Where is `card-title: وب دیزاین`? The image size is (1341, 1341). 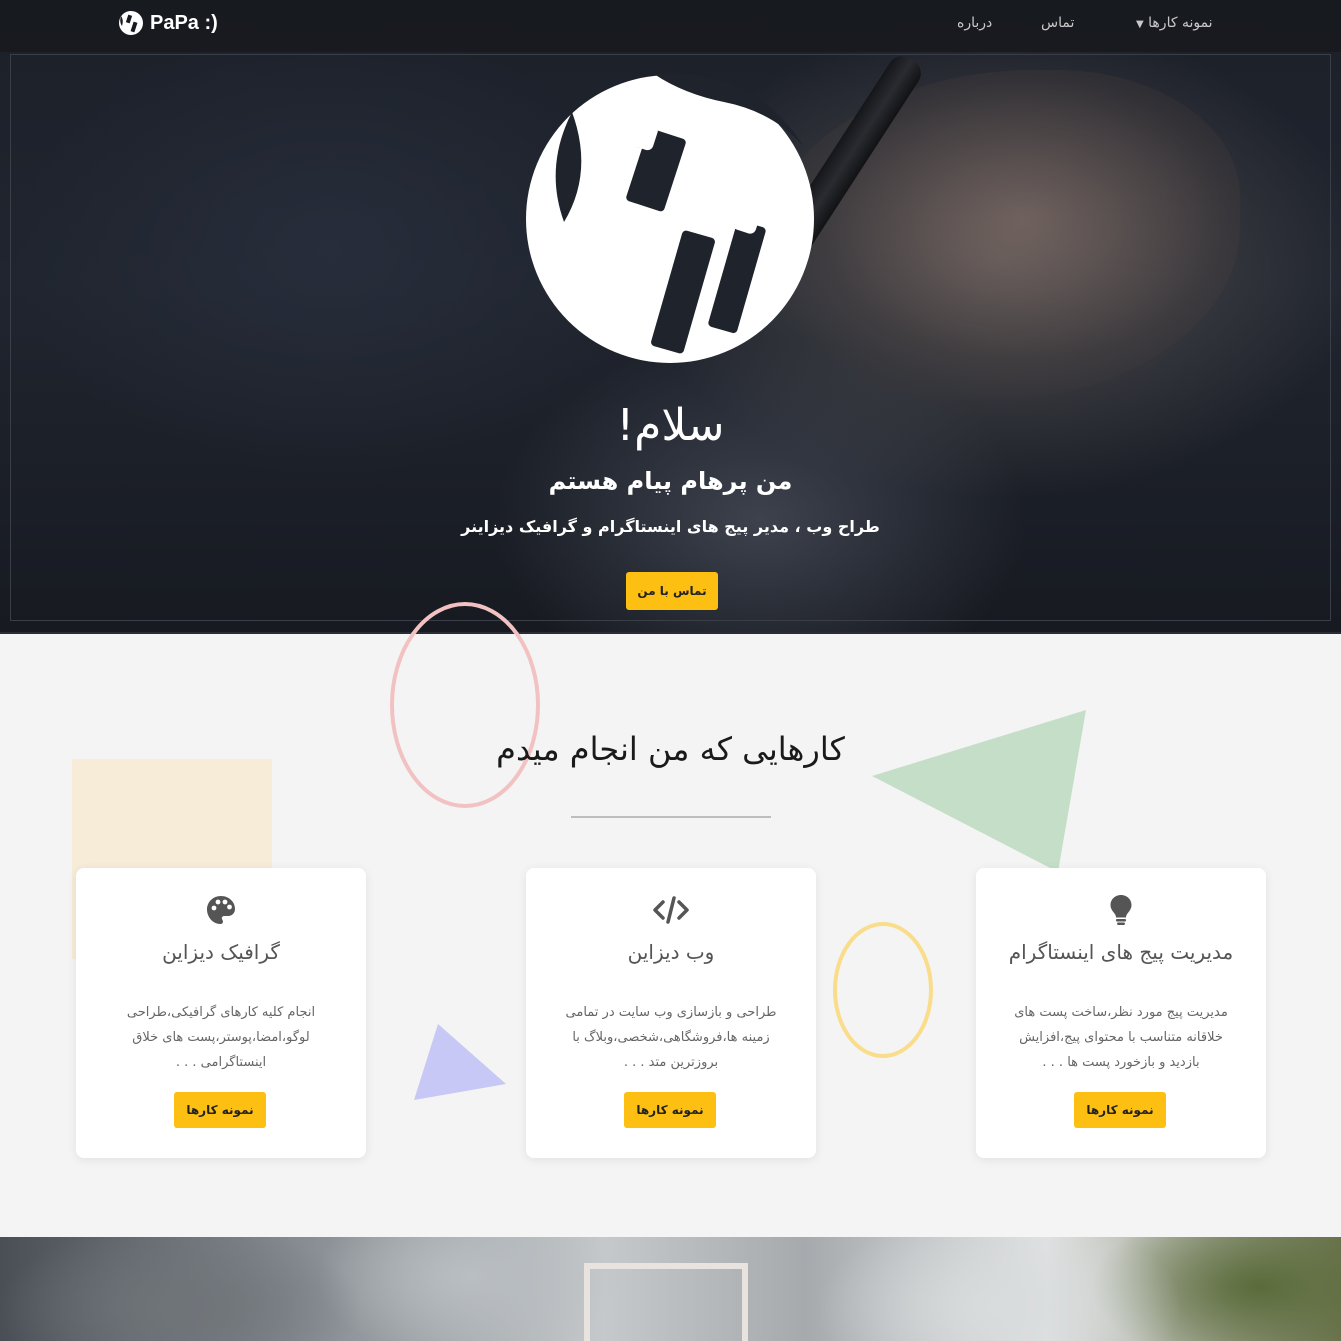
card-title: وب دیزاین is located at coordinates (671, 952).